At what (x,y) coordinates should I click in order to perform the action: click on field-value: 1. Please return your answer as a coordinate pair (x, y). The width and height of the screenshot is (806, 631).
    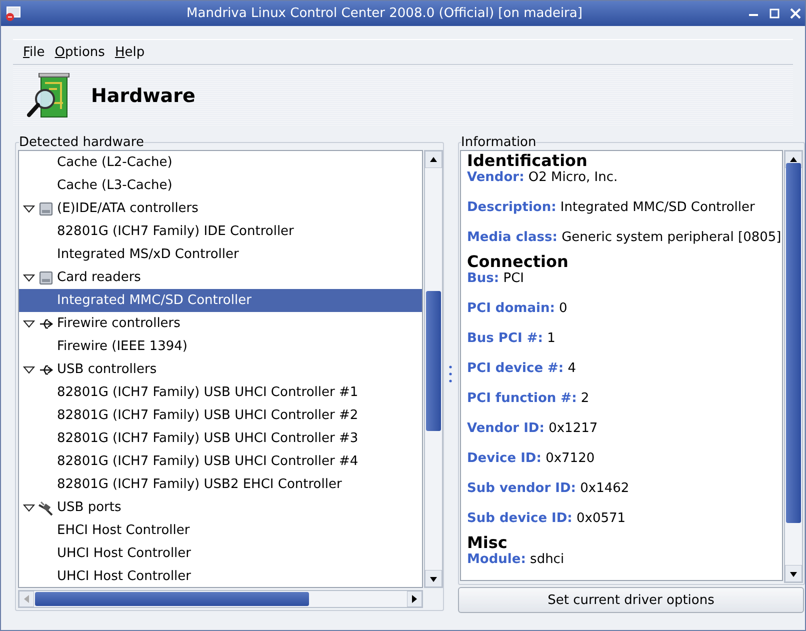
    Looking at the image, I should click on (551, 338).